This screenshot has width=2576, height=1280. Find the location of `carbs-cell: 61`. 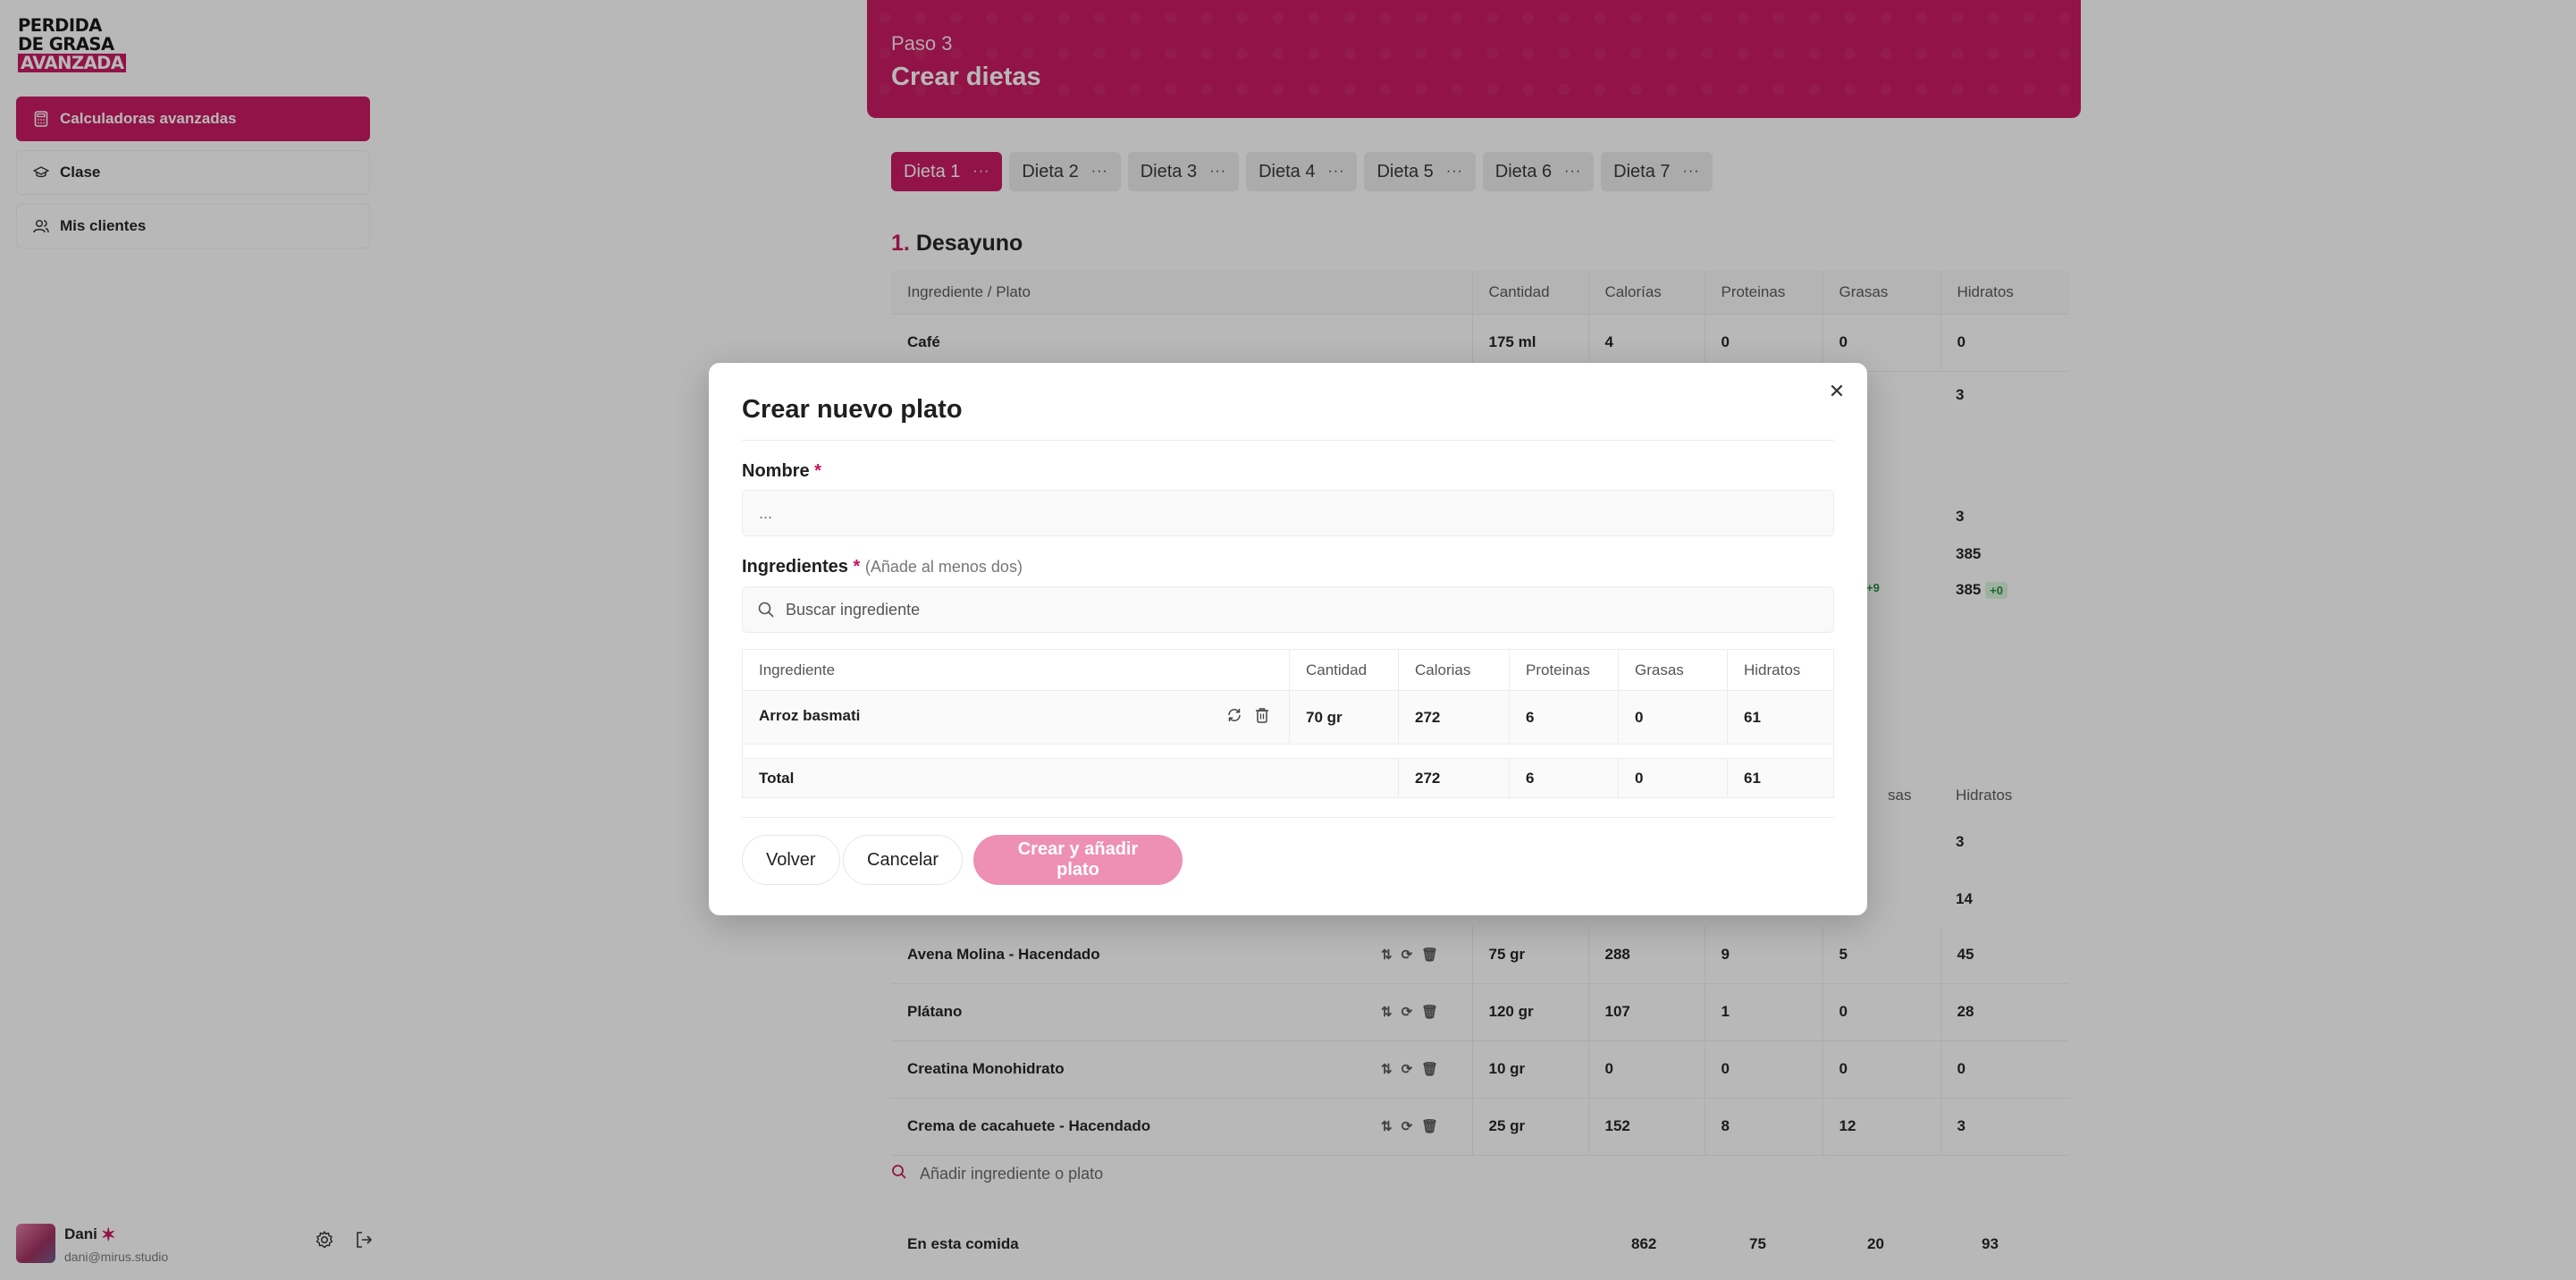

carbs-cell: 61 is located at coordinates (1781, 717).